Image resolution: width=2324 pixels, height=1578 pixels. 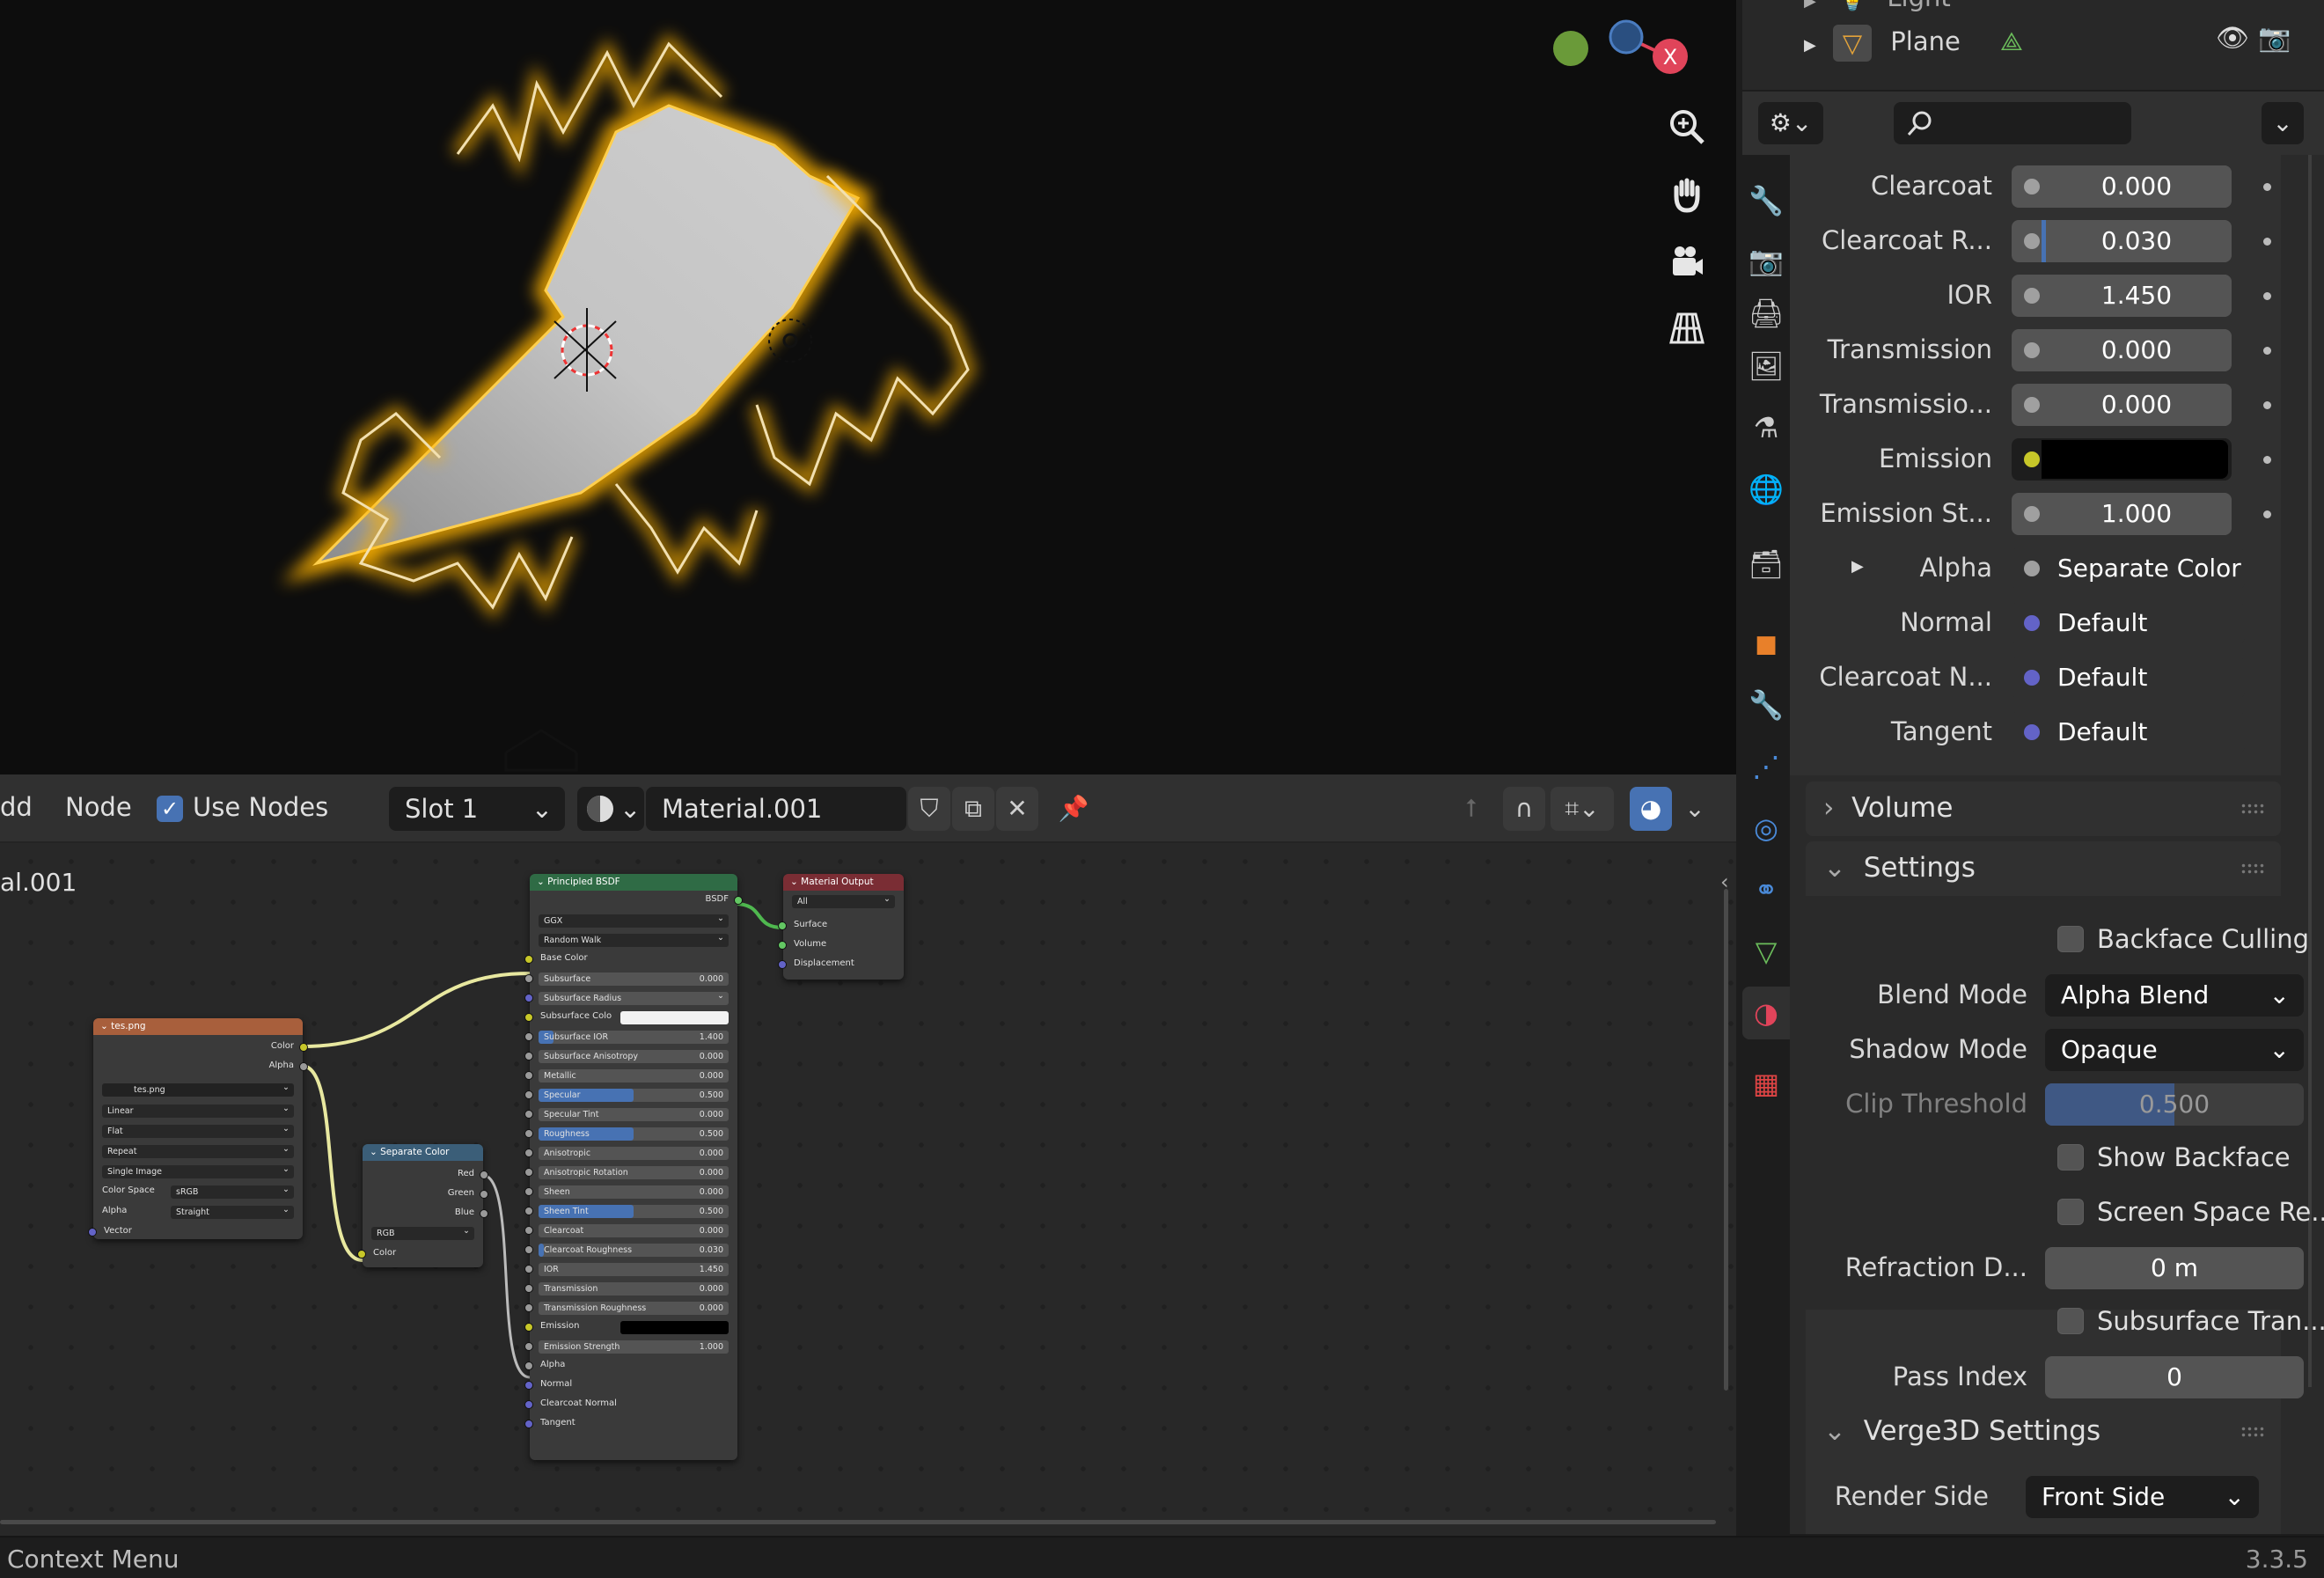 What do you see at coordinates (674, 1327) in the screenshot?
I see `emission-color-swatch` at bounding box center [674, 1327].